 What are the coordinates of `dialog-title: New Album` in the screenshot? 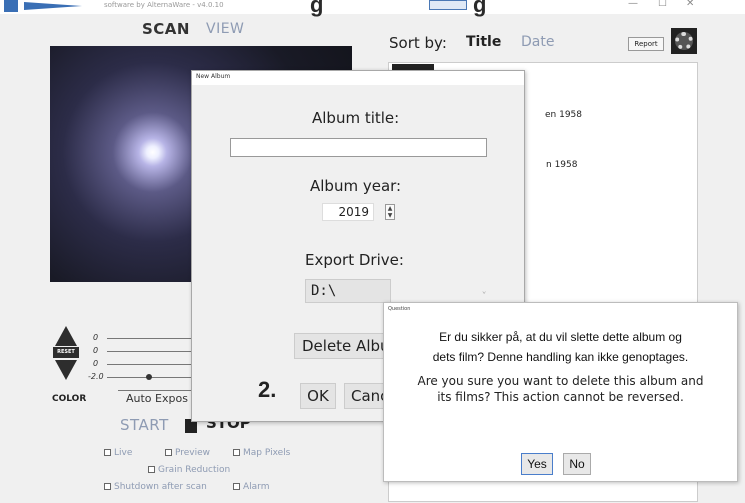 It's located at (213, 76).